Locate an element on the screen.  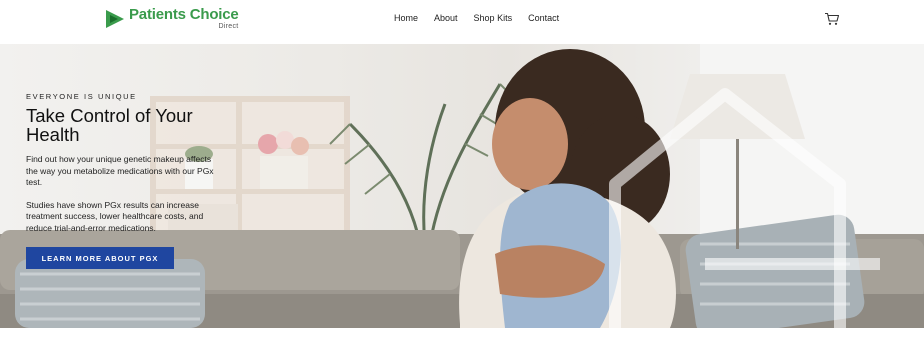
nav-about: About is located at coordinates (446, 18).